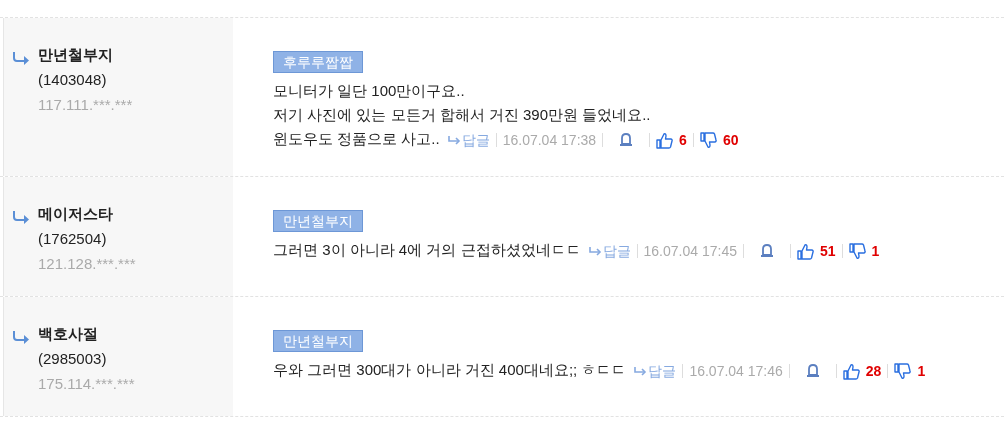 Image resolution: width=1004 pixels, height=435 pixels. Describe the element at coordinates (68, 334) in the screenshot. I see `author-name: 백호사절` at that location.